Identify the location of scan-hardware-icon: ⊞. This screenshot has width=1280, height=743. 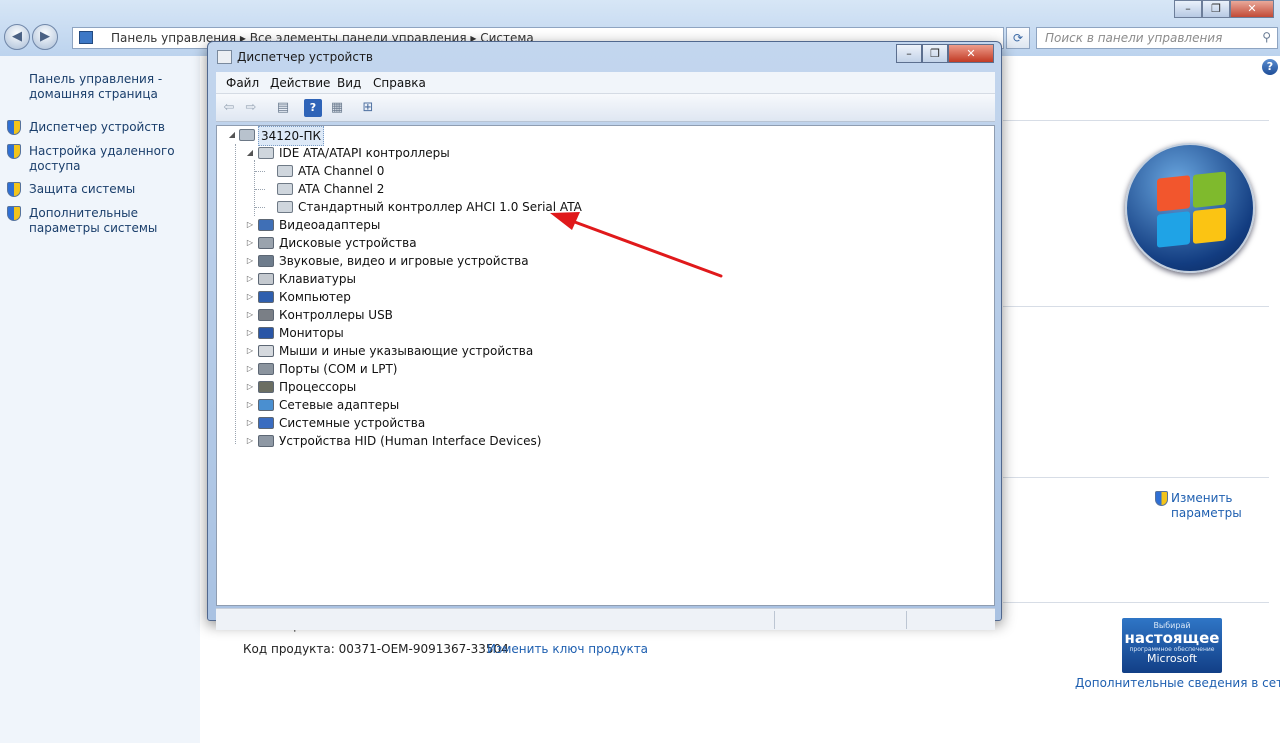
(368, 108).